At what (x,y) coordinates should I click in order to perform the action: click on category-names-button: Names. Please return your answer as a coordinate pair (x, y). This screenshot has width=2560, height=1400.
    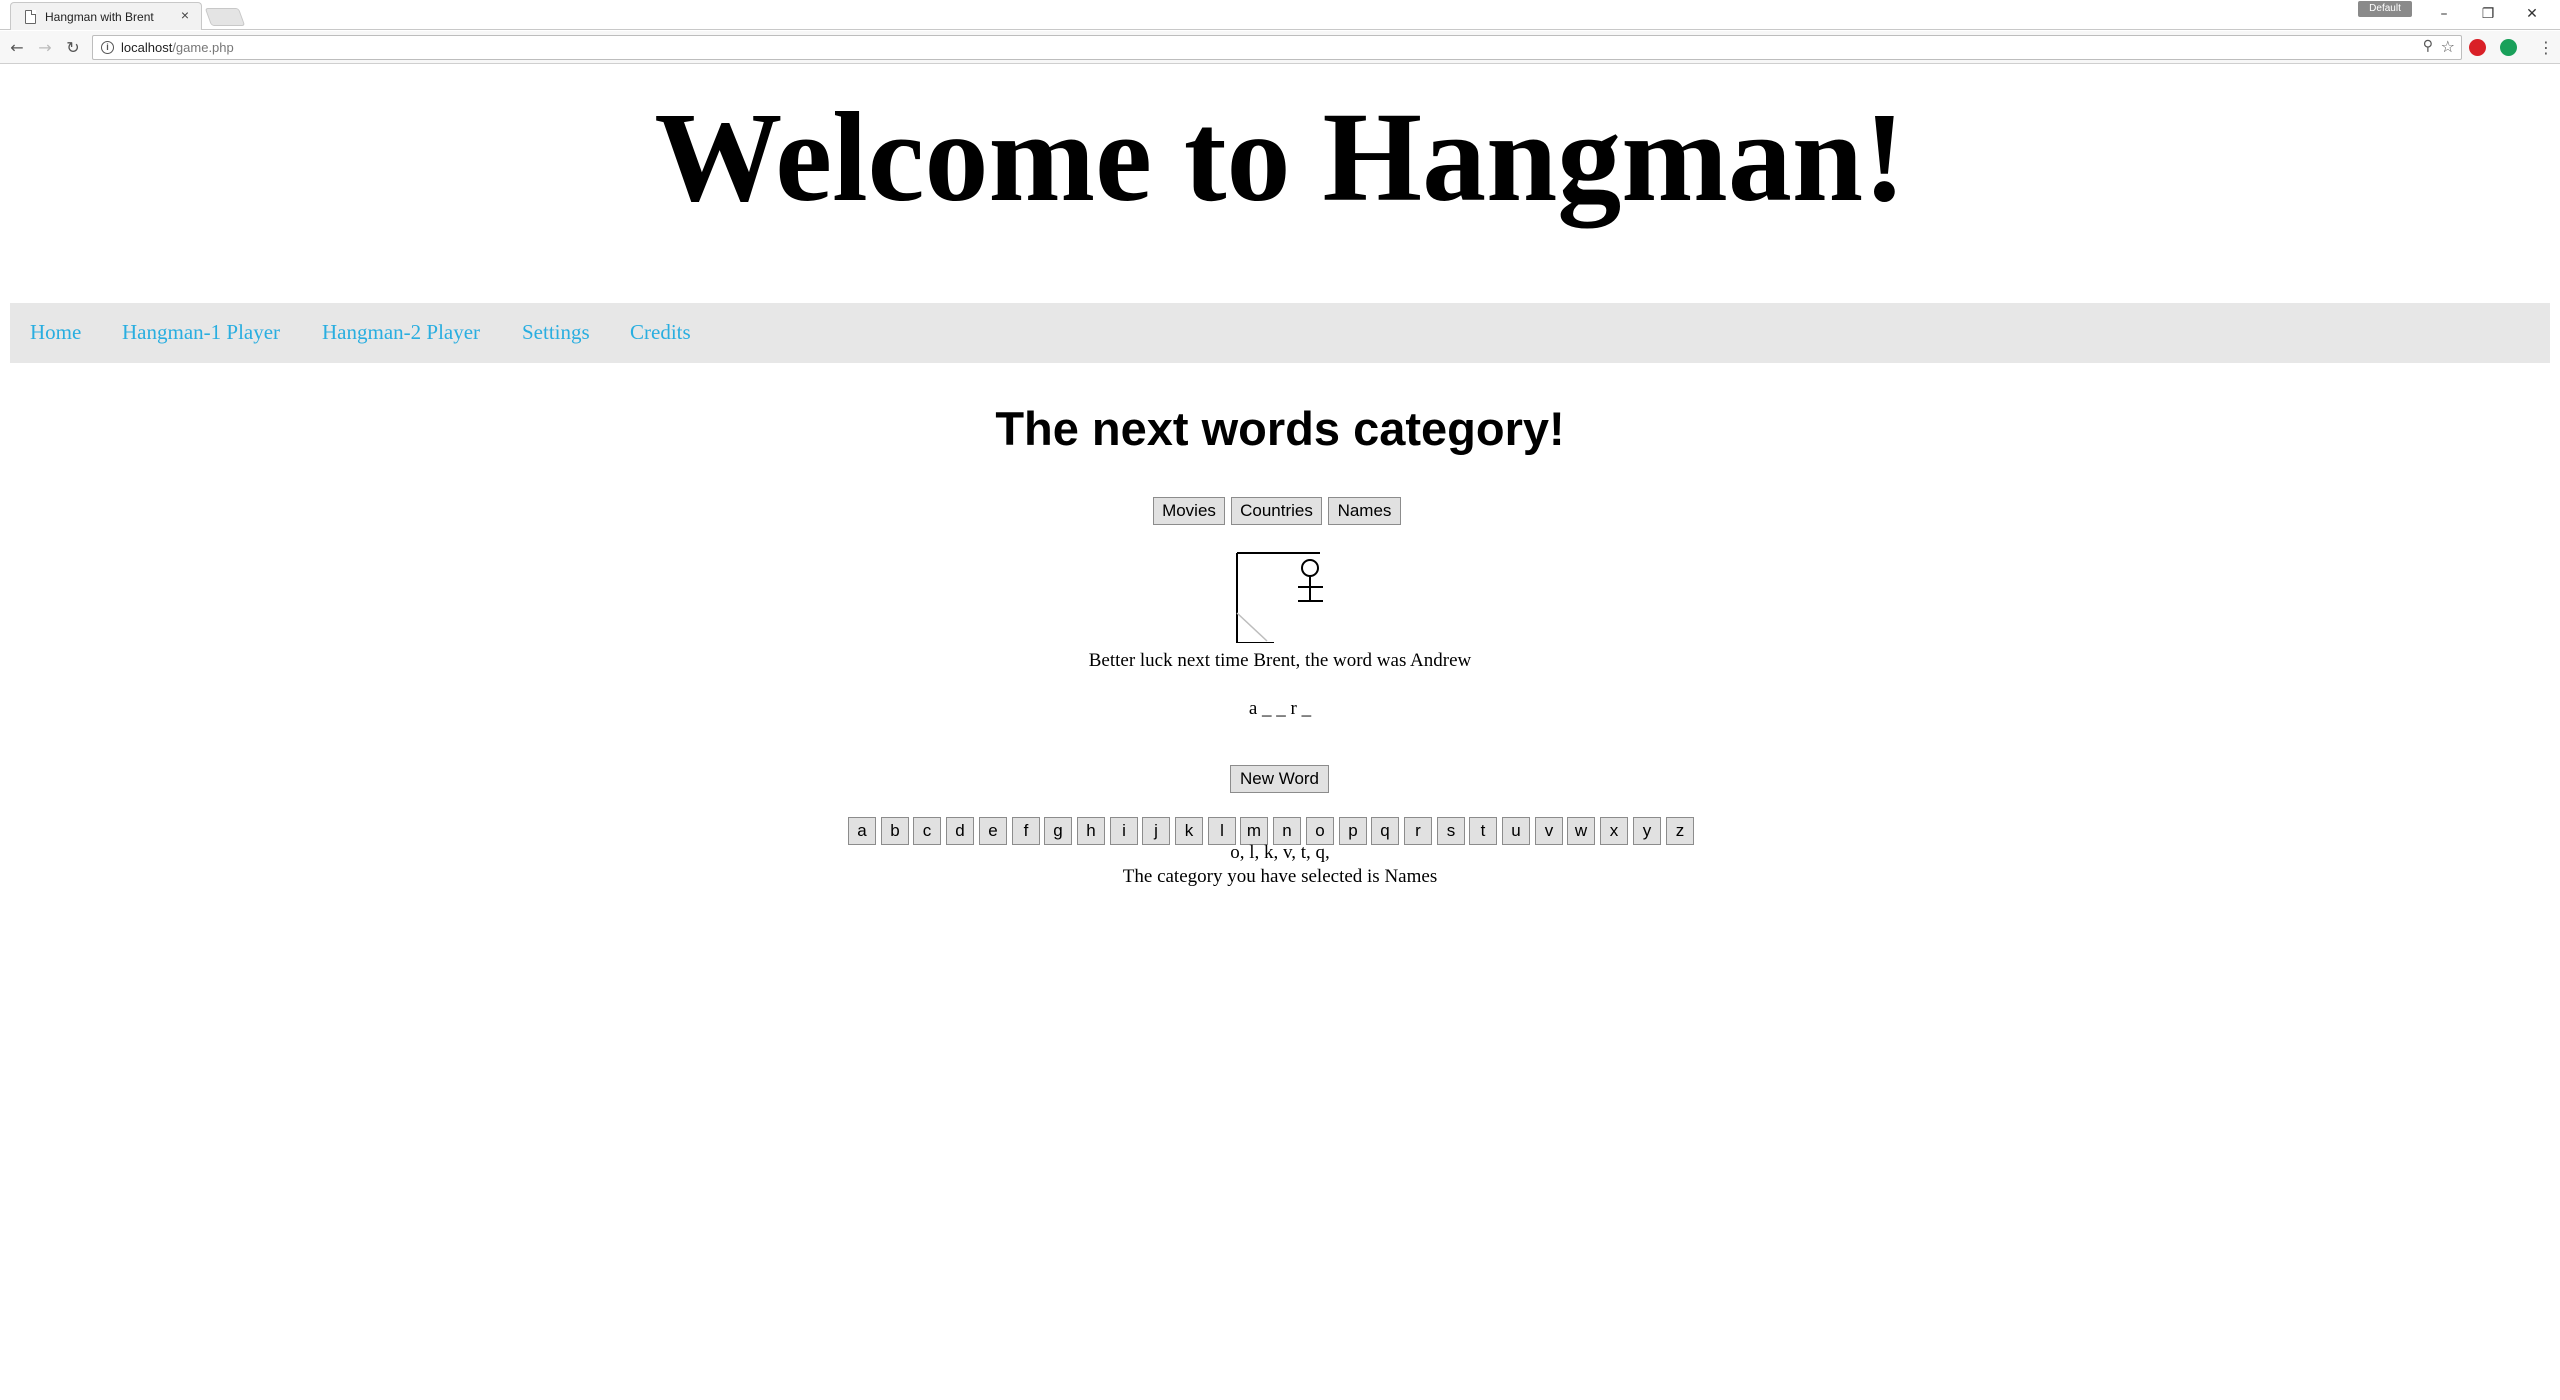
    Looking at the image, I should click on (1364, 511).